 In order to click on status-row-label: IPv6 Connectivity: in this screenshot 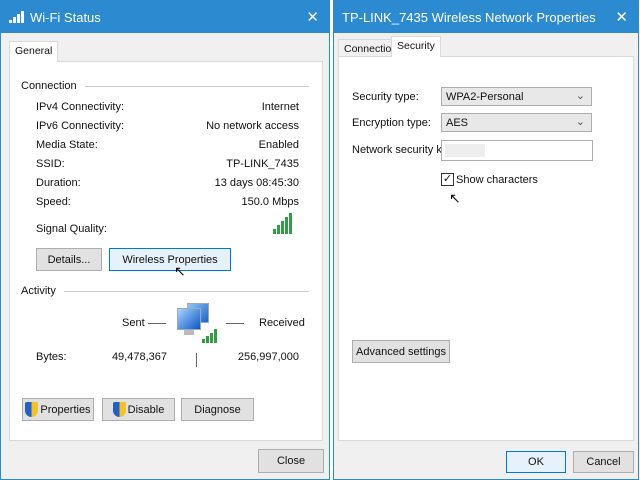, I will do `click(80, 126)`.